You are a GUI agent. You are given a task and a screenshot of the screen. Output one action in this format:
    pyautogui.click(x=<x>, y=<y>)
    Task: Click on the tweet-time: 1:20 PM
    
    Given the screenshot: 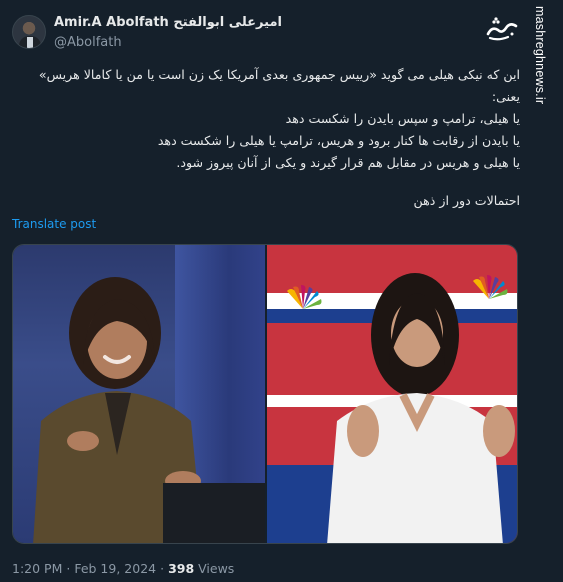 What is the action you would take?
    pyautogui.click(x=37, y=568)
    